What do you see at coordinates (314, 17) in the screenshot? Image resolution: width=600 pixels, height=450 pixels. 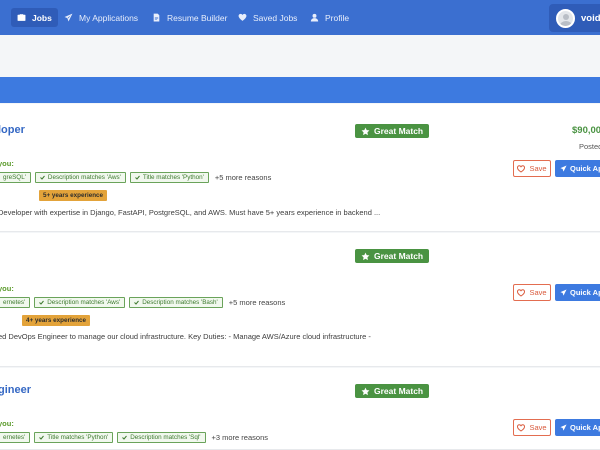 I see `user-icon` at bounding box center [314, 17].